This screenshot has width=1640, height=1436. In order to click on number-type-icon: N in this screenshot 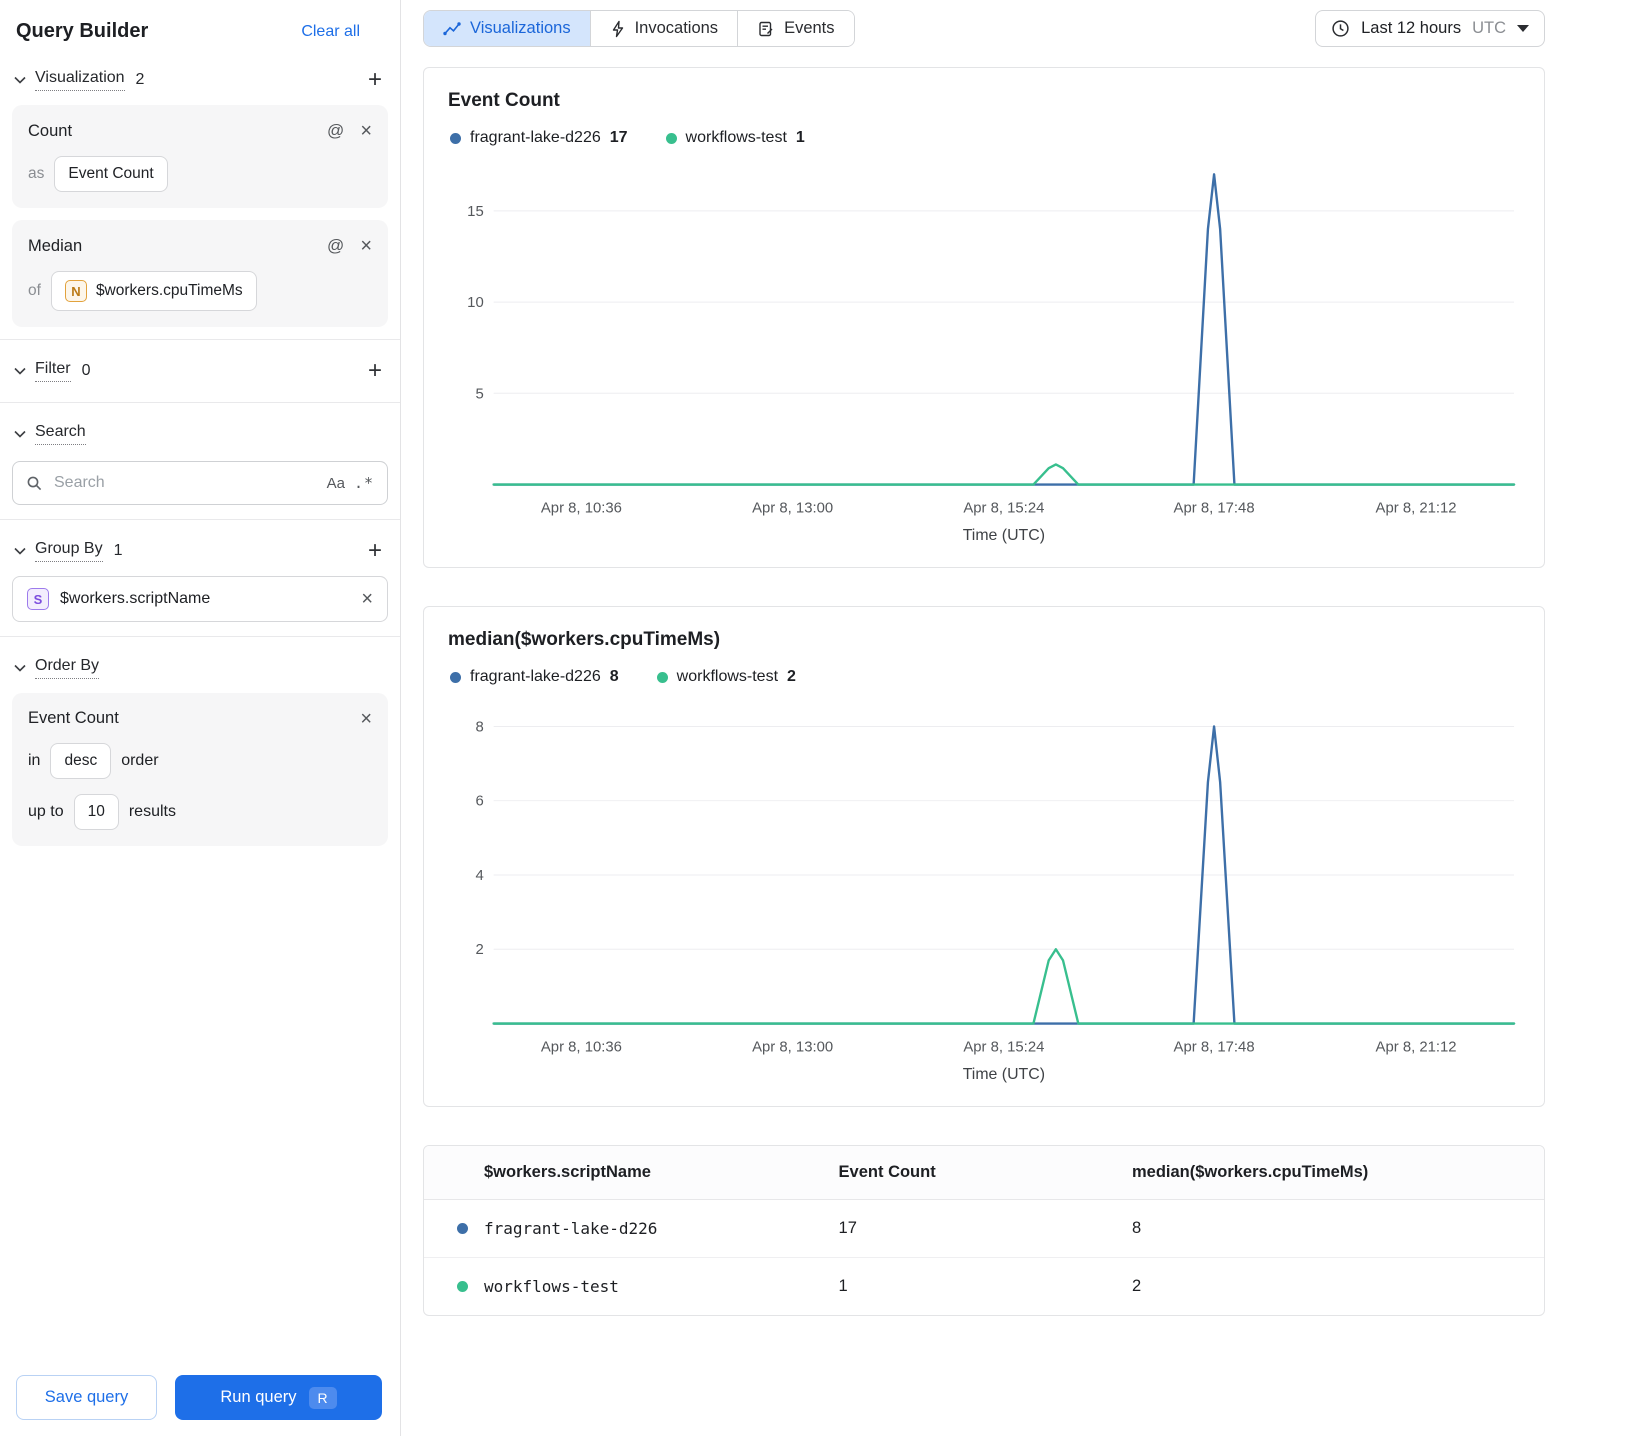, I will do `click(75, 291)`.